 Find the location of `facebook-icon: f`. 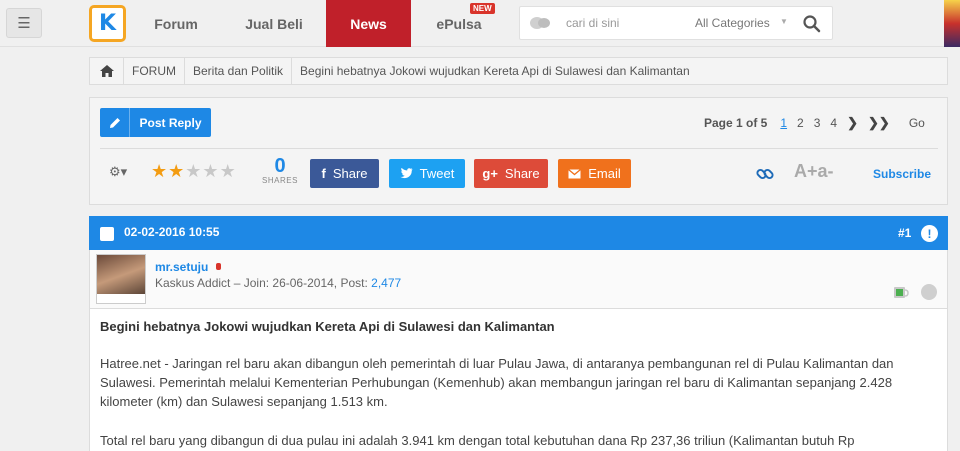

facebook-icon: f is located at coordinates (323, 173).